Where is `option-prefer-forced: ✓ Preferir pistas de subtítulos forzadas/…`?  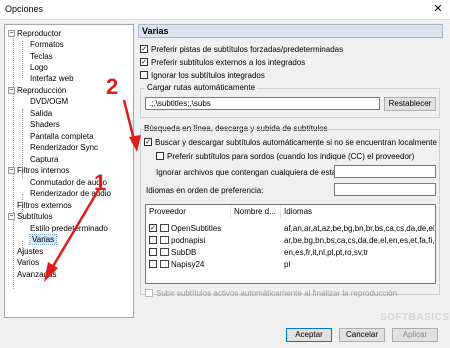
option-prefer-forced: ✓ Preferir pistas de subtítulos forzadas/… is located at coordinates (241, 49).